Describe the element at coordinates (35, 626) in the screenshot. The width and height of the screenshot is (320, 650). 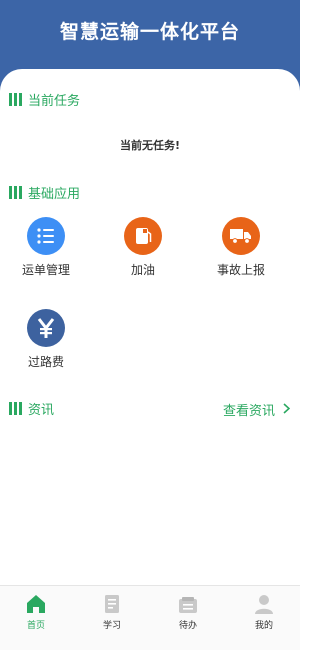
I see `tab-label: 首页` at that location.